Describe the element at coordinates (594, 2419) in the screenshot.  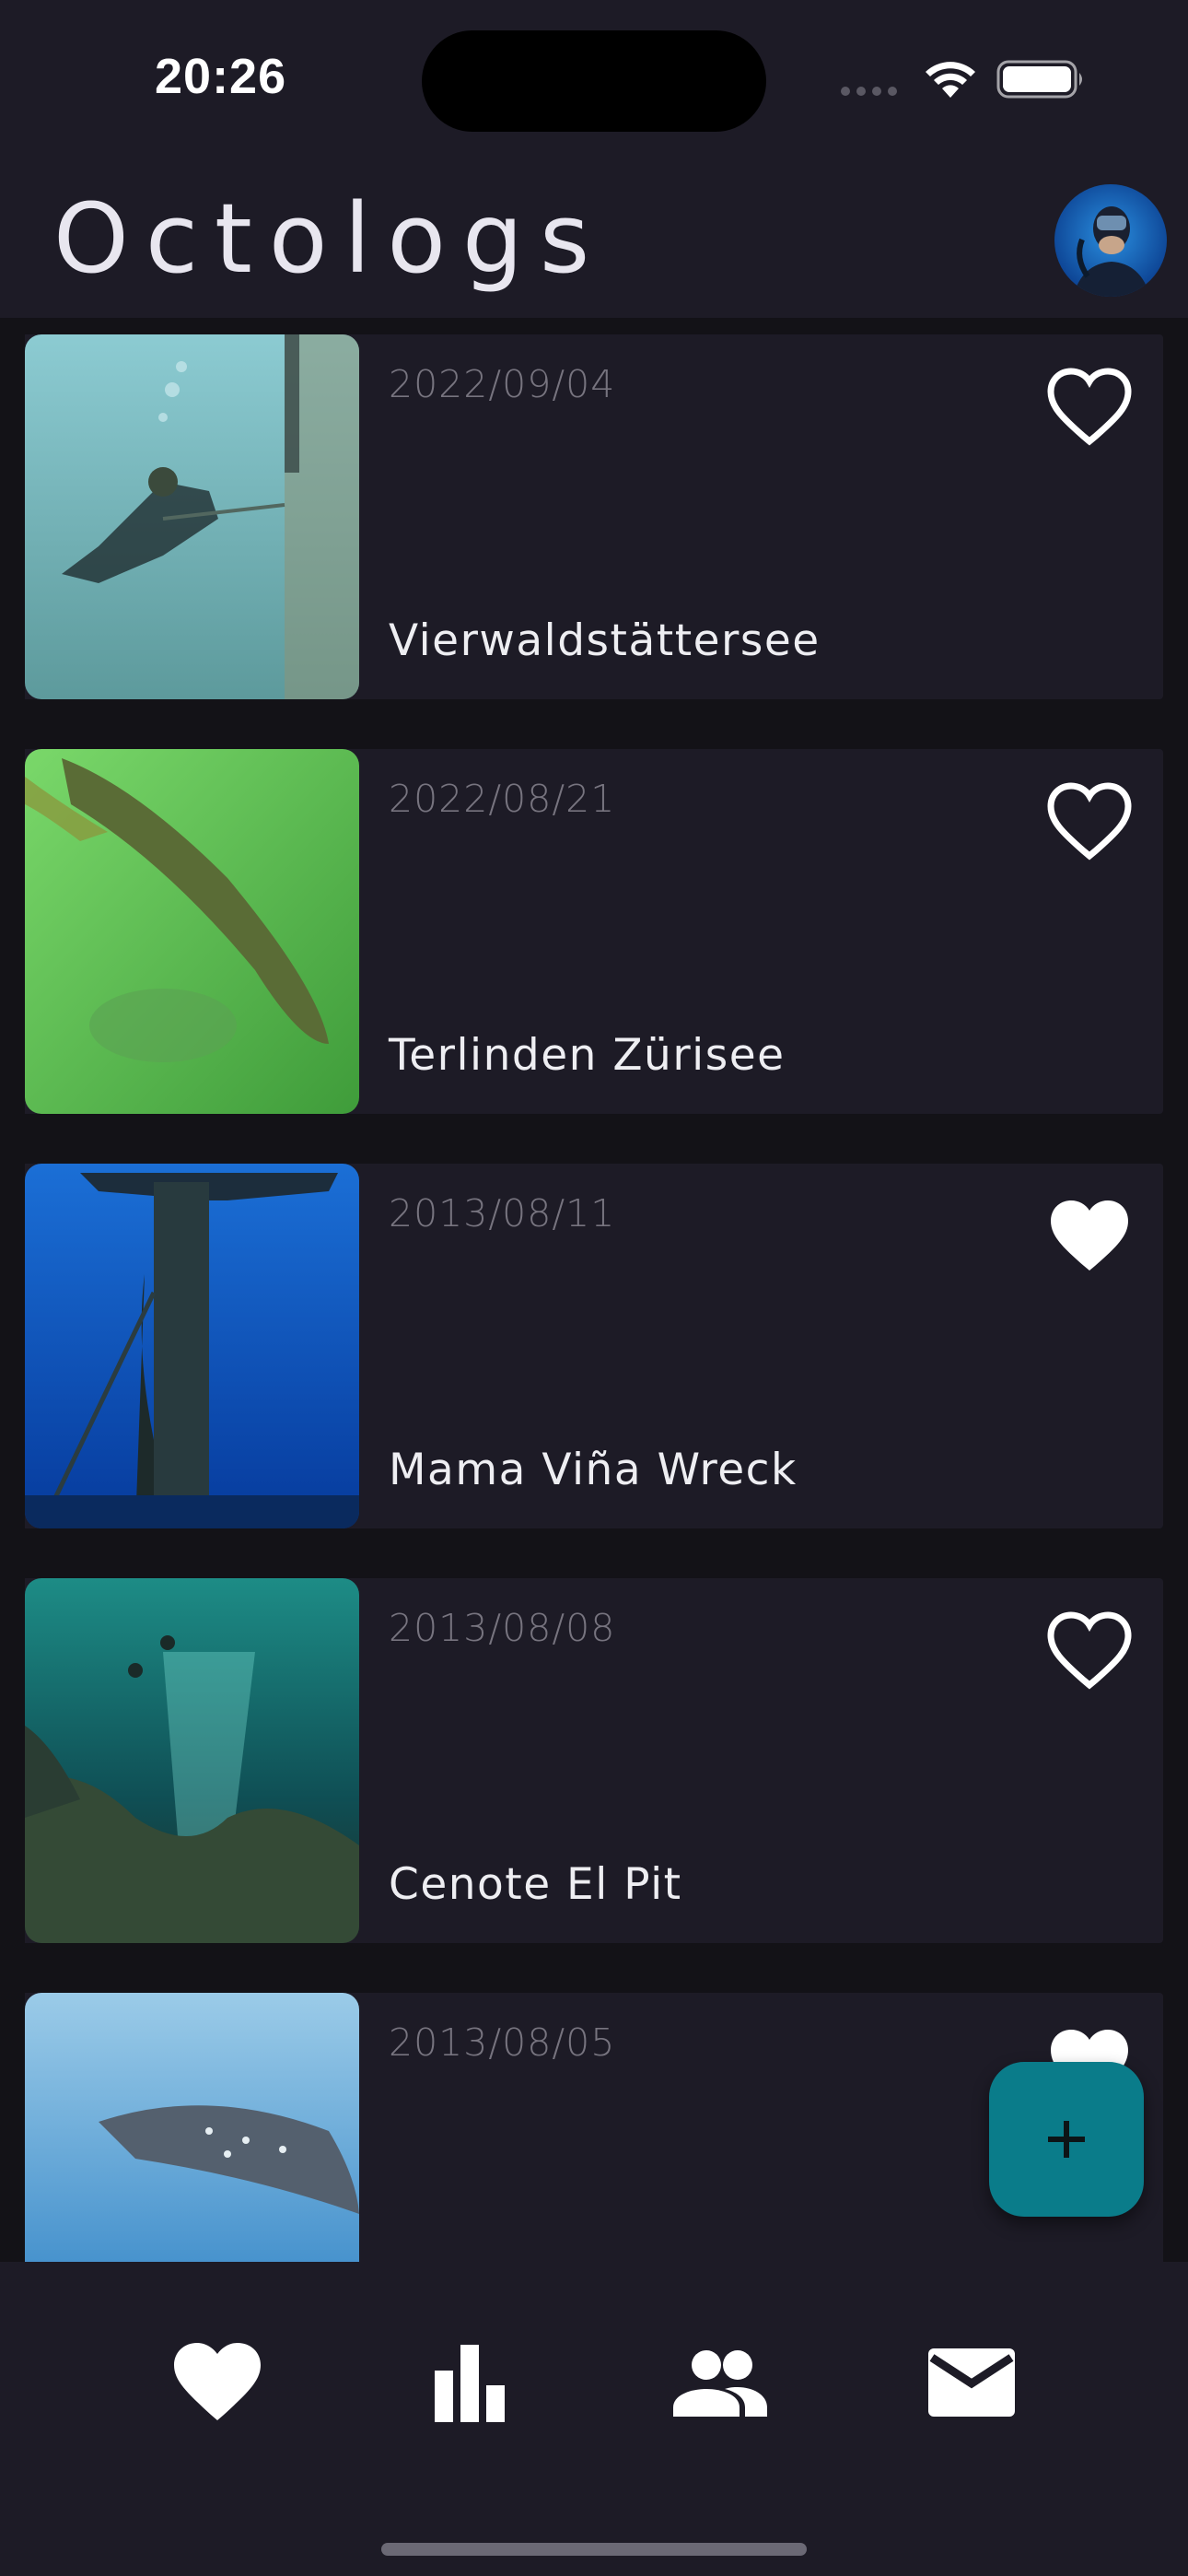
I see `bottom-nav` at that location.